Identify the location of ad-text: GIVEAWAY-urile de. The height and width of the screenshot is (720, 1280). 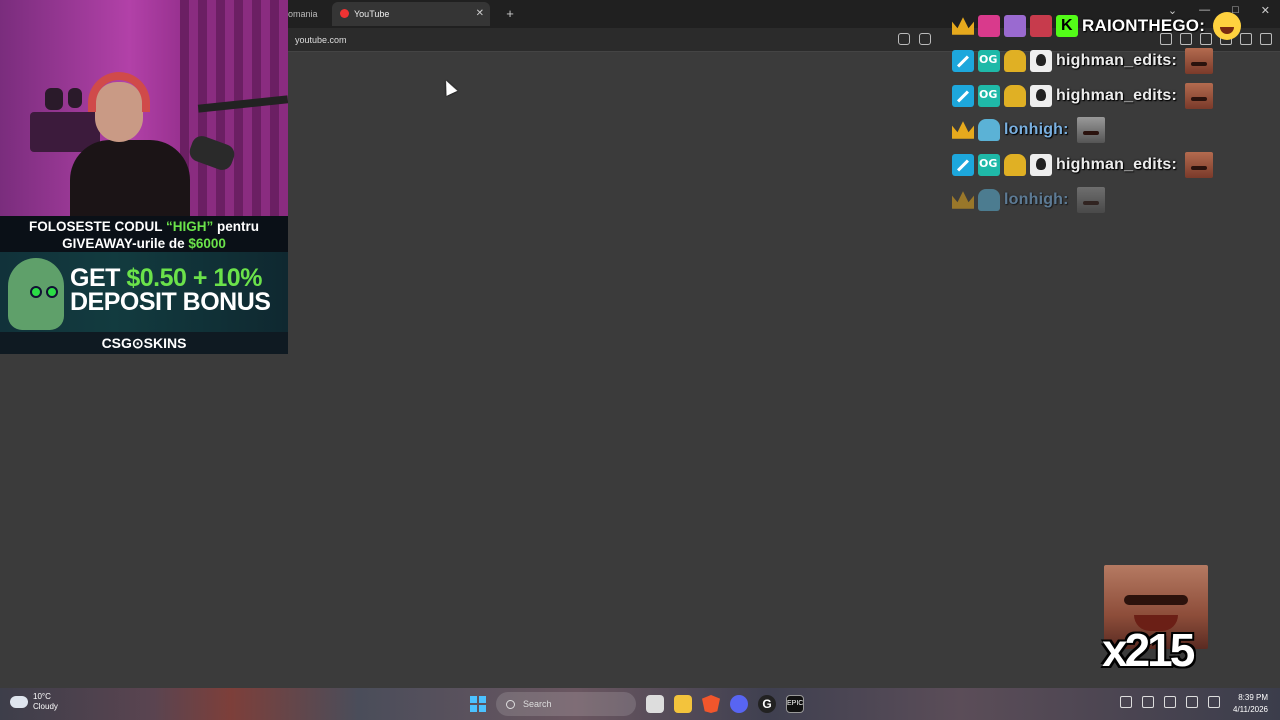
(125, 243).